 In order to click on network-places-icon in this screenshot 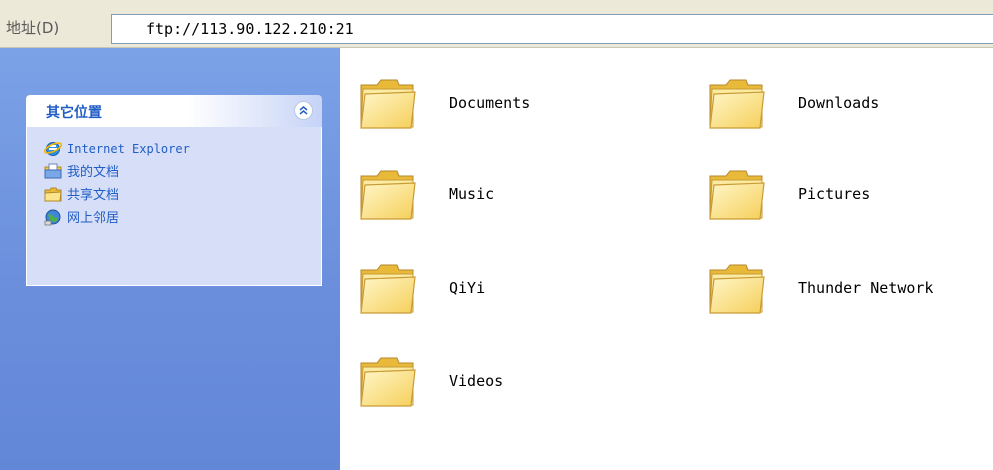, I will do `click(52, 217)`.